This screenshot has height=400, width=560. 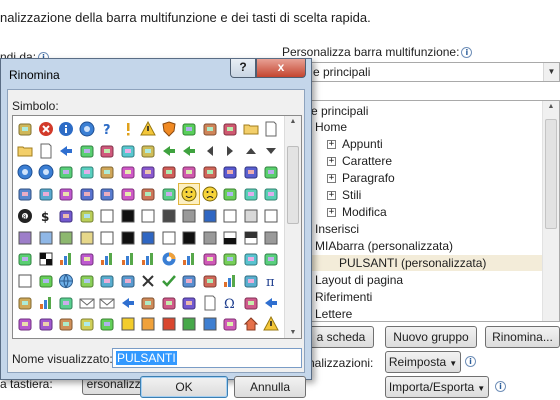 I want to click on tree-item: Home, so click(x=331, y=127).